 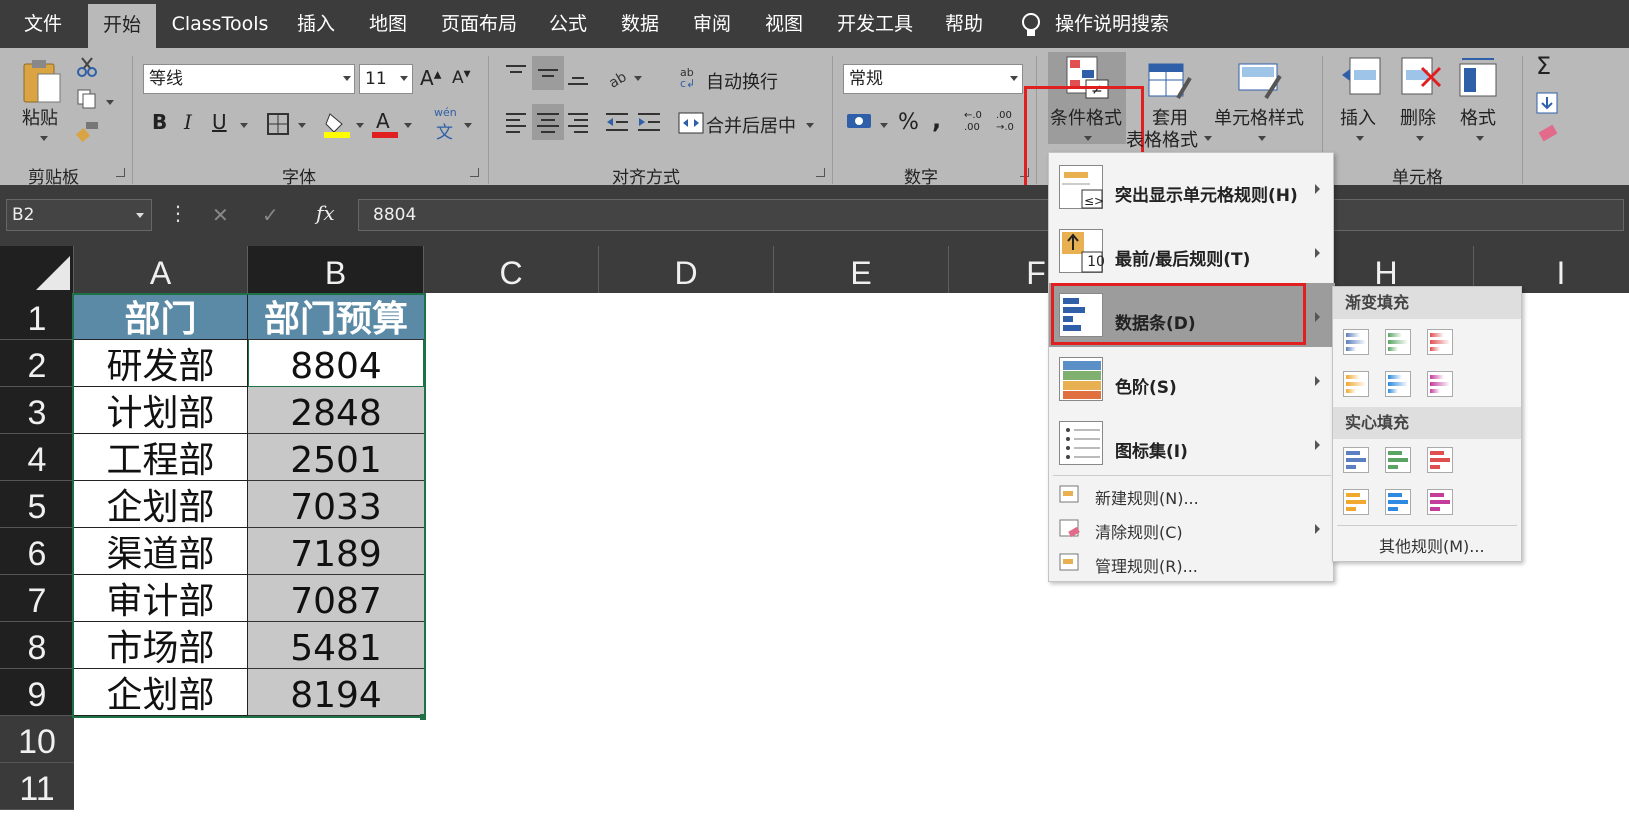 What do you see at coordinates (548, 73) in the screenshot?
I see `align-middle-icon` at bounding box center [548, 73].